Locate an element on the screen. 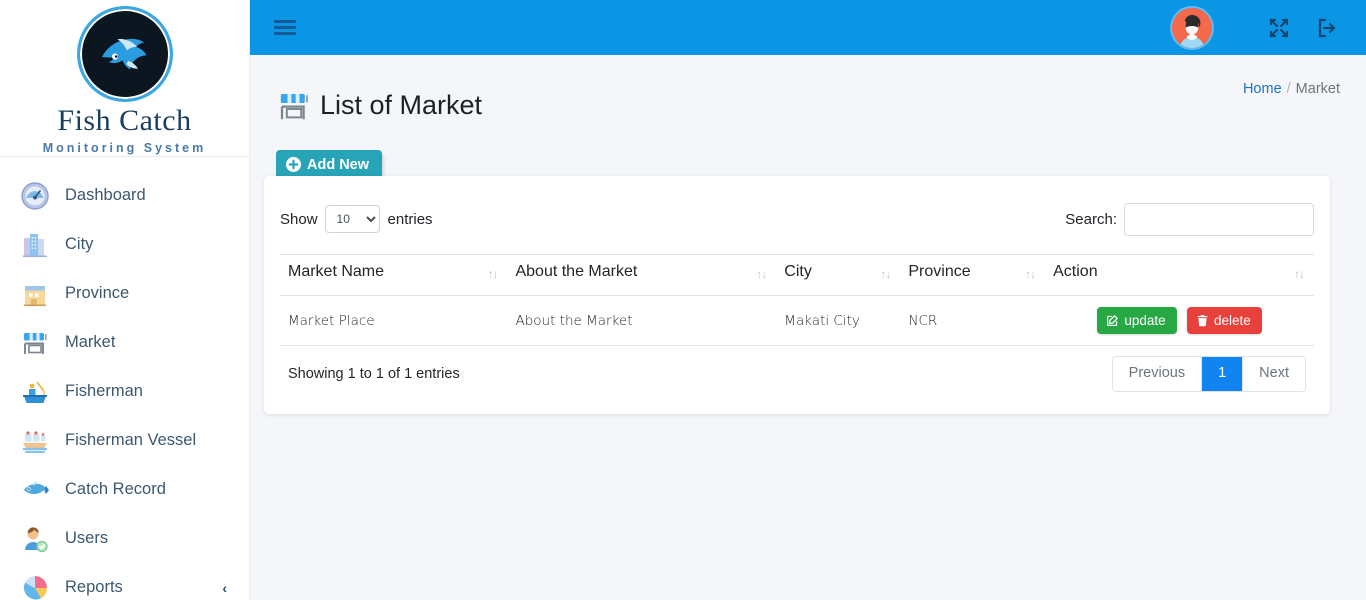 The width and height of the screenshot is (1366, 600). sidebar-item-catch-record: Catch Record is located at coordinates (124, 489).